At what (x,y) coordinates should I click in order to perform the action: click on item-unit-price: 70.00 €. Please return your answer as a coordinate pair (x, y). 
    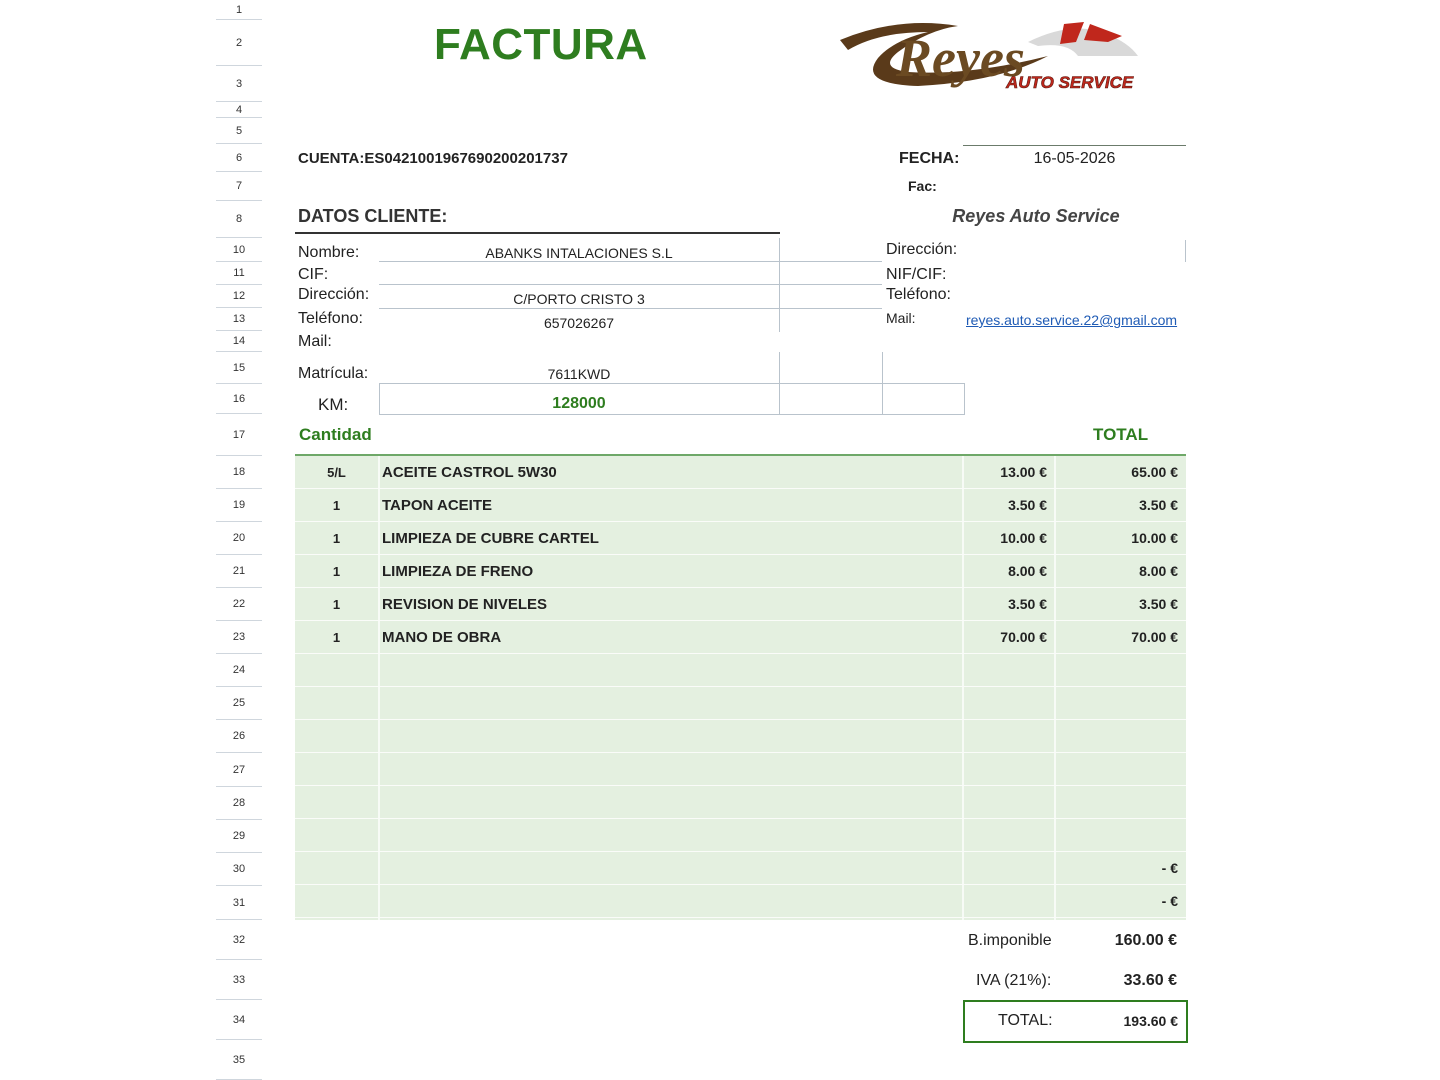
    Looking at the image, I should click on (1023, 637).